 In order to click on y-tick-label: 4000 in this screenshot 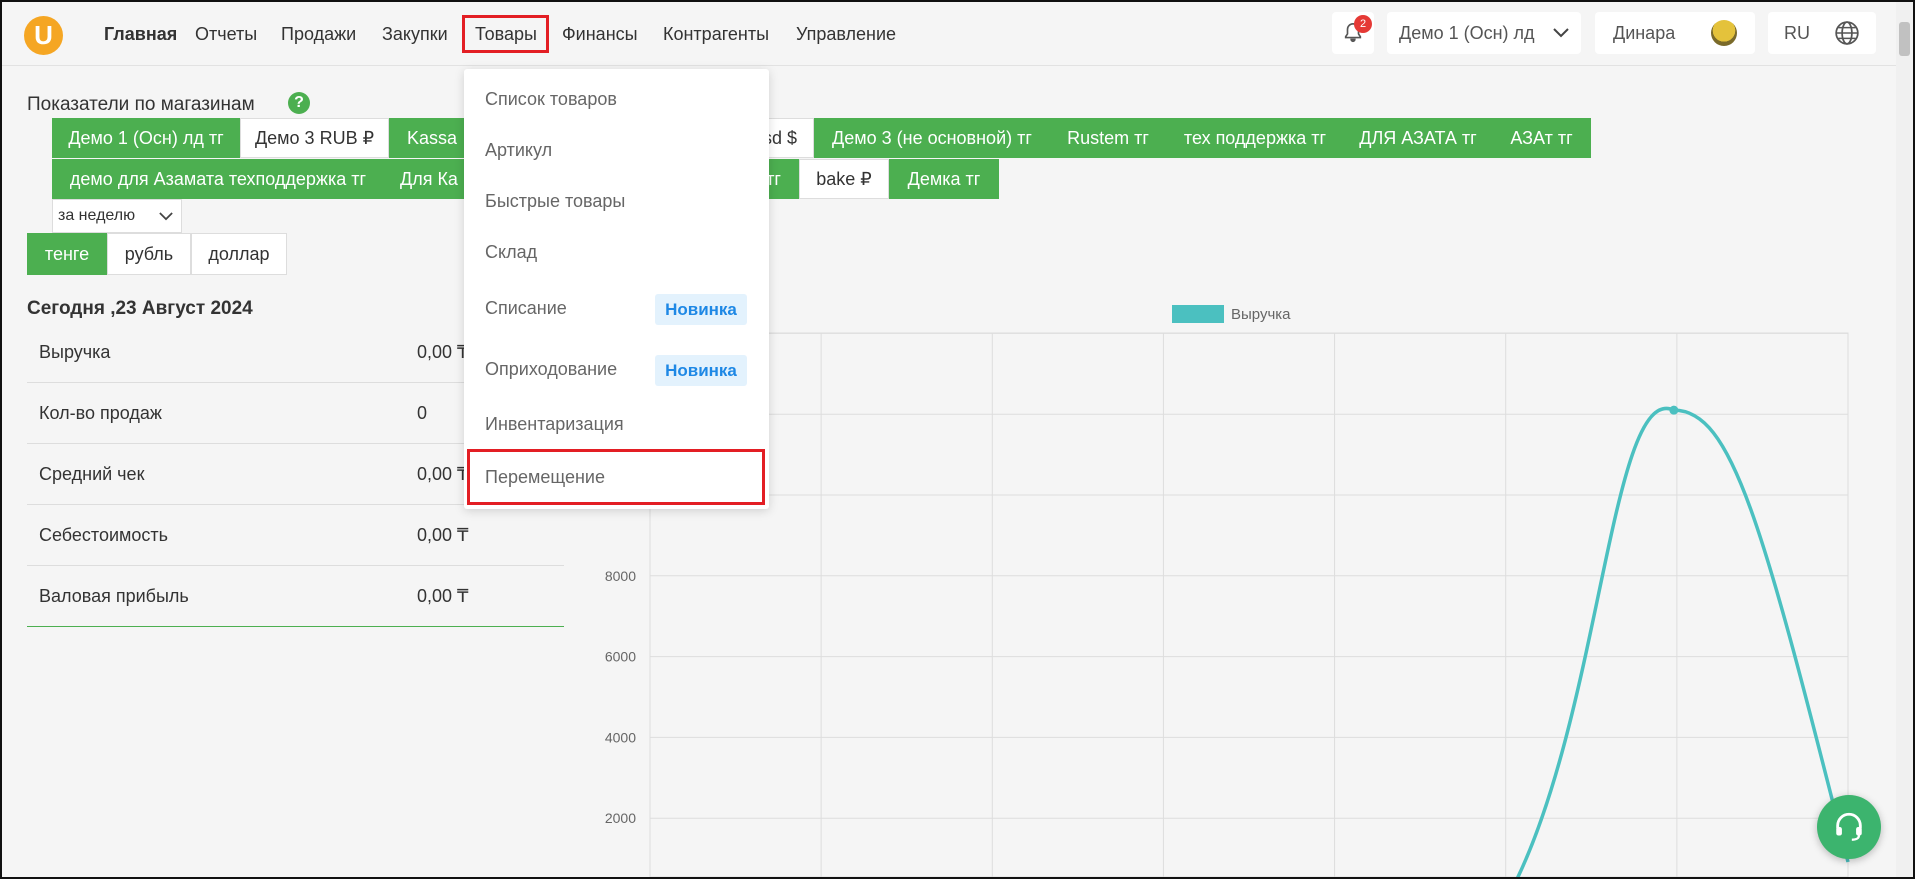, I will do `click(620, 737)`.